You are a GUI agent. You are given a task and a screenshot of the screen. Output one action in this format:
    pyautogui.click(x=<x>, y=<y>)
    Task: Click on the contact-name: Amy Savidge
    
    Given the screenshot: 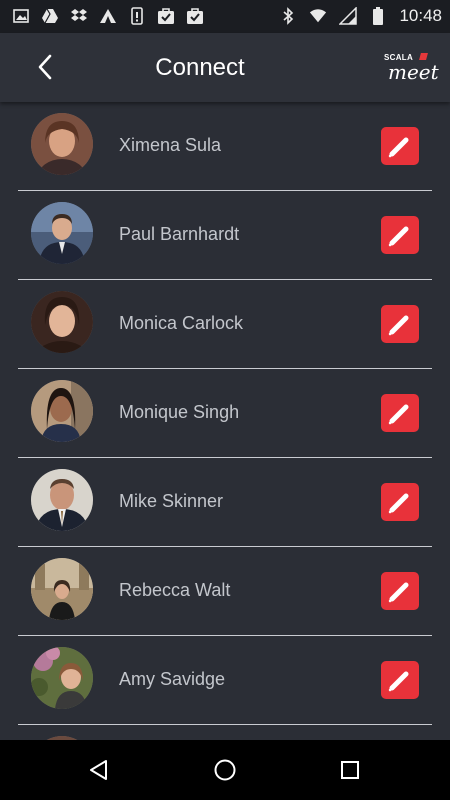 What is the action you would take?
    pyautogui.click(x=172, y=679)
    